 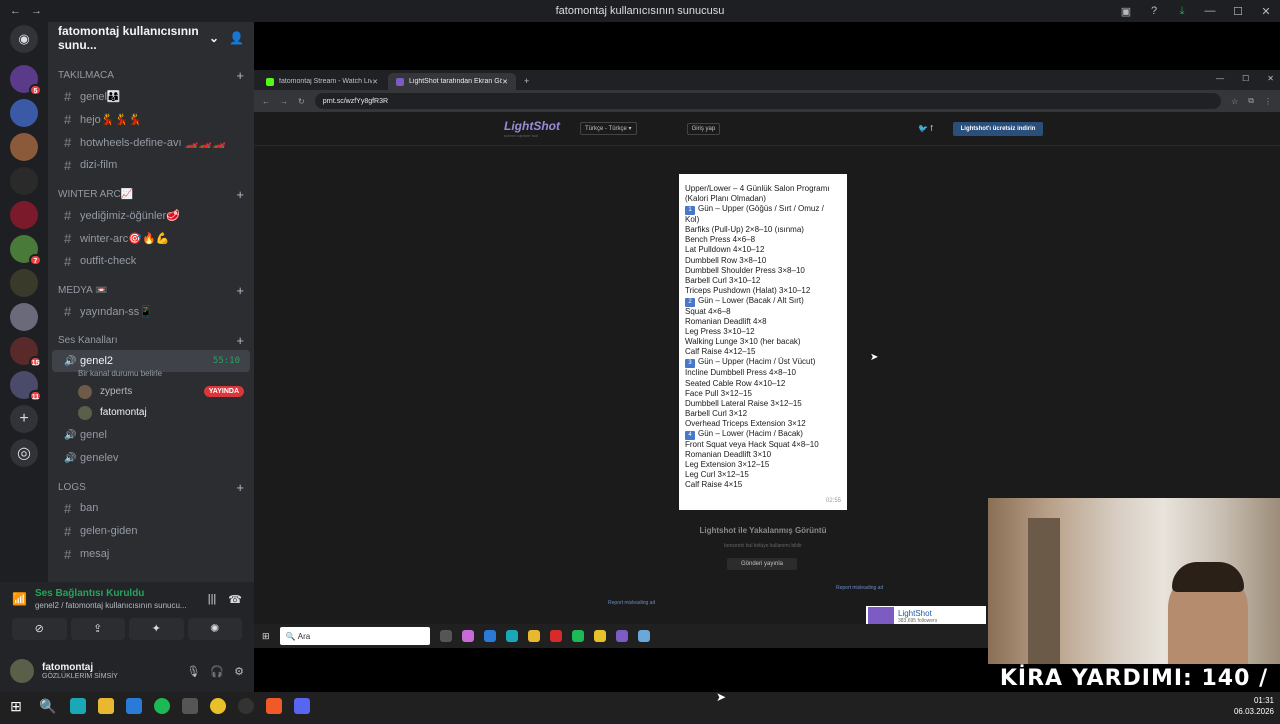 What do you see at coordinates (246, 706) in the screenshot?
I see `obs-icon` at bounding box center [246, 706].